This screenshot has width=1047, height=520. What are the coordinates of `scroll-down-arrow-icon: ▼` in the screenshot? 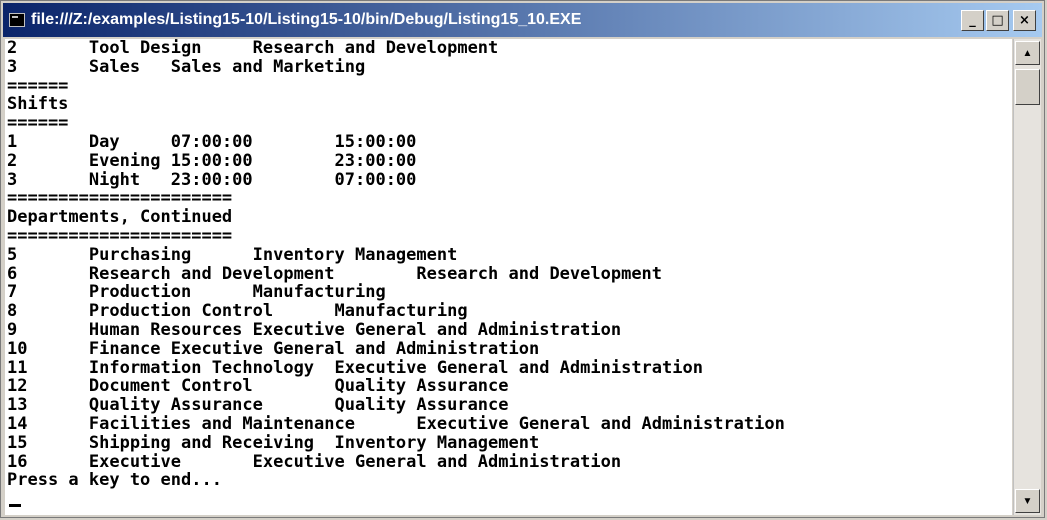 It's located at (1027, 501).